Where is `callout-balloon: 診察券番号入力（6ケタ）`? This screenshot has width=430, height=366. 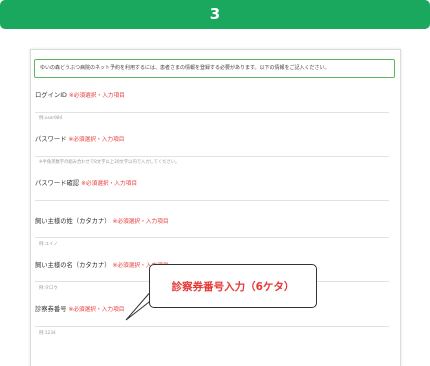 callout-balloon: 診察券番号入力（6ケタ） is located at coordinates (233, 286).